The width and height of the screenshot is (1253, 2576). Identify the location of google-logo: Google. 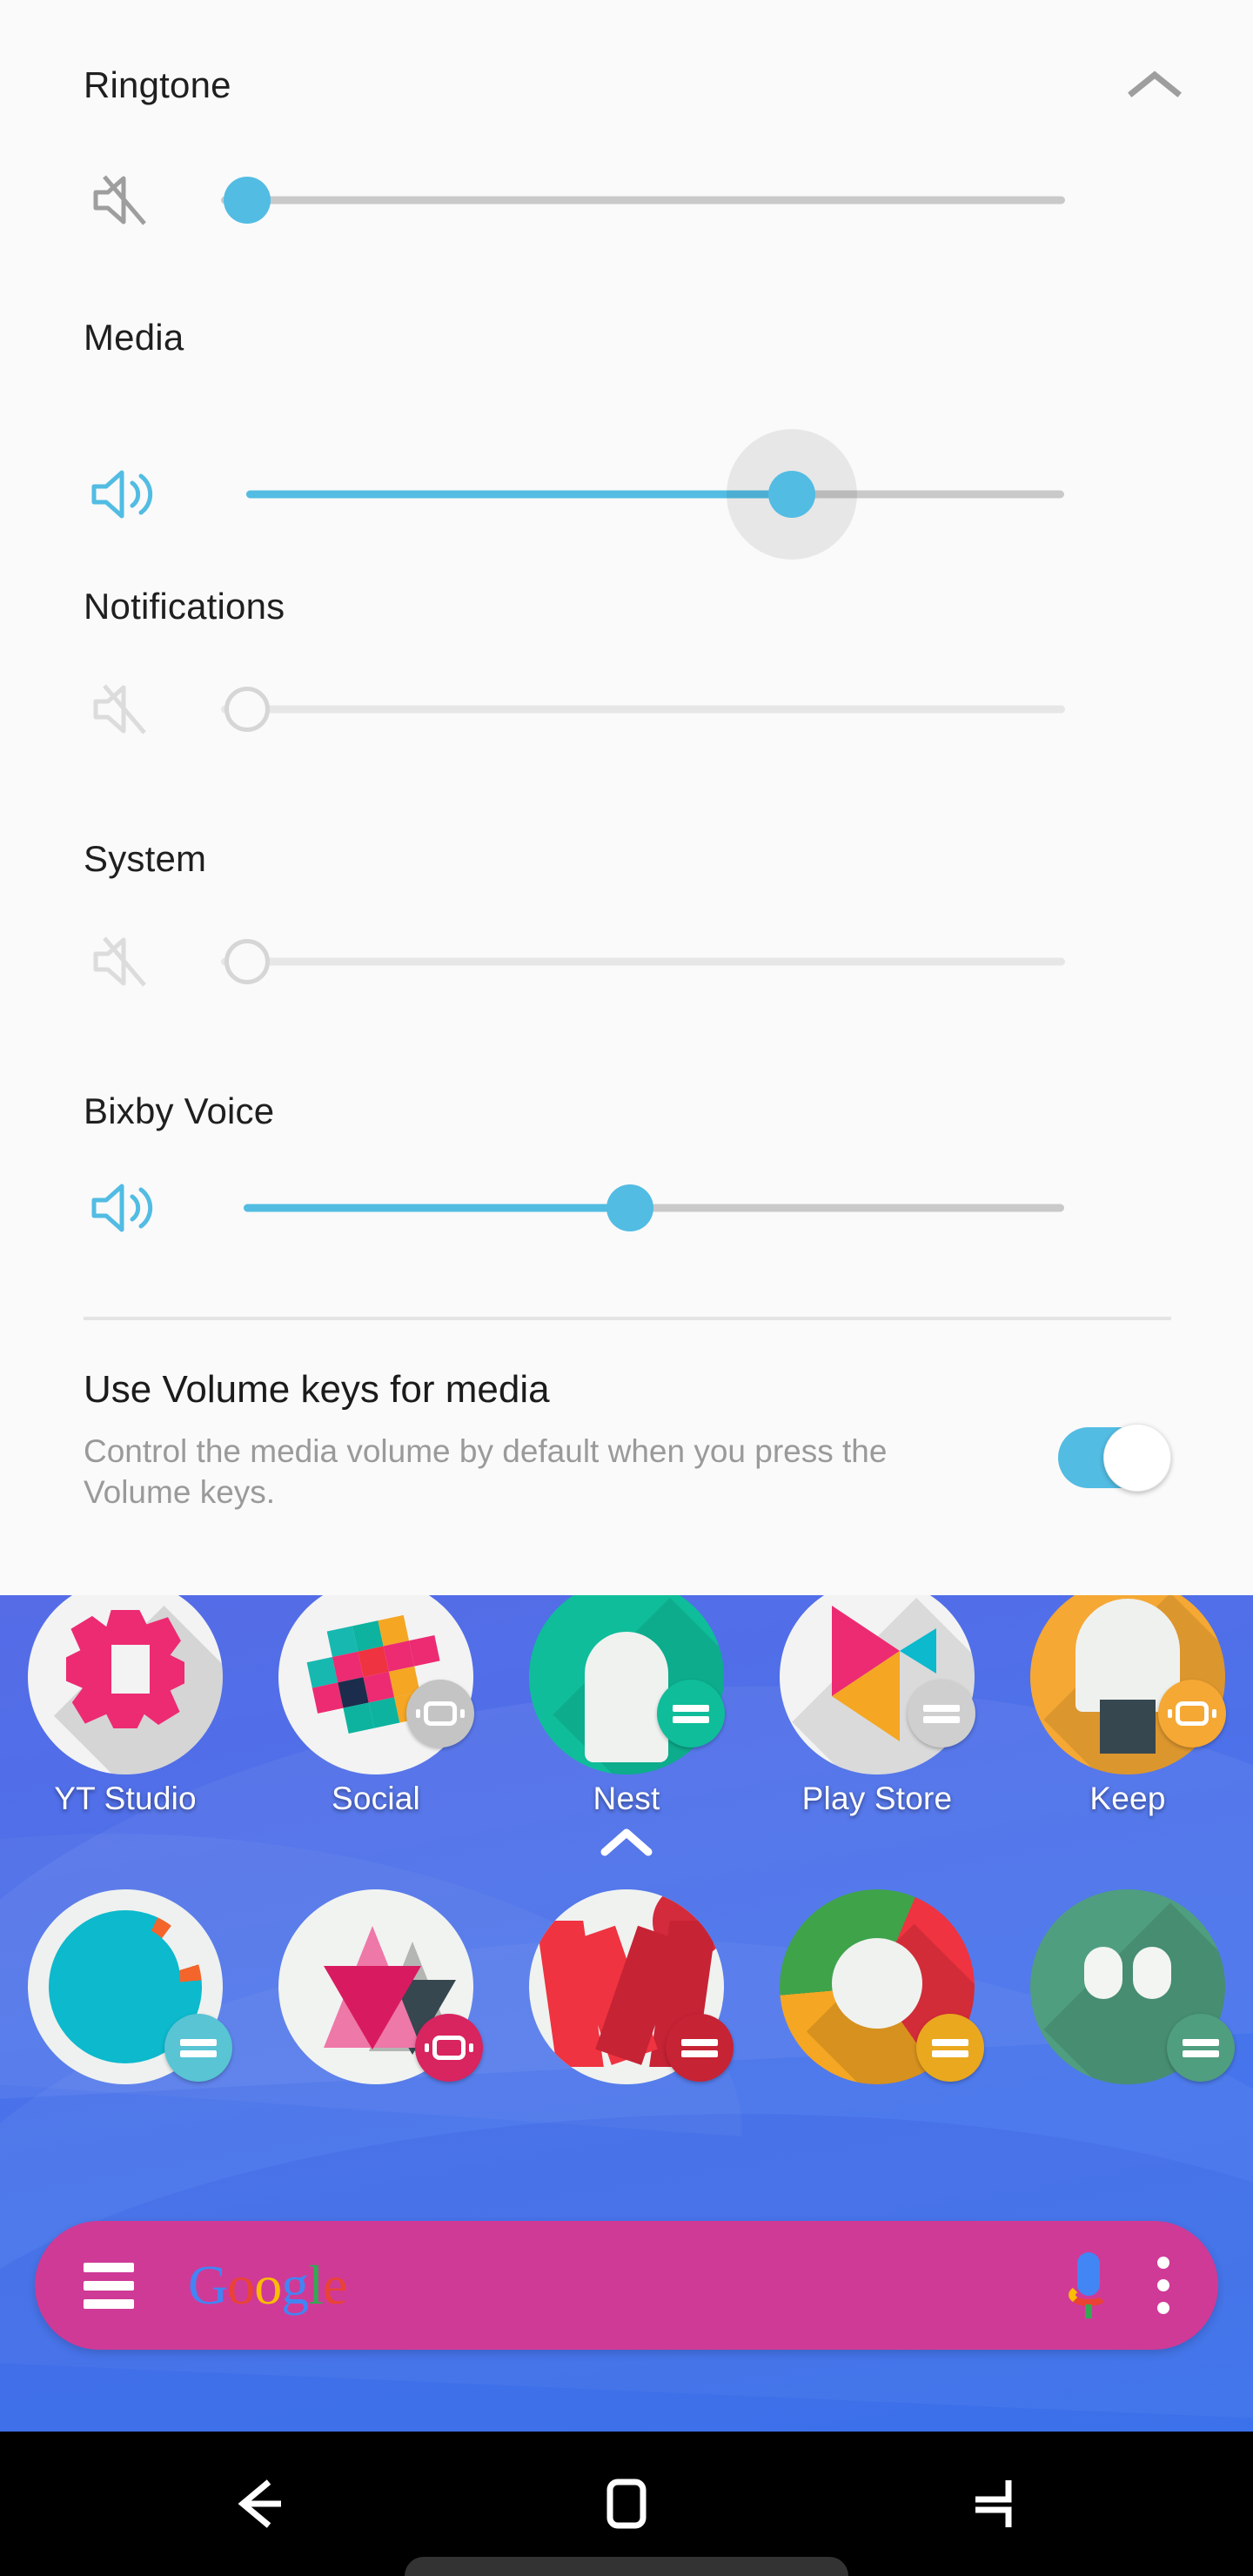
(267, 2285).